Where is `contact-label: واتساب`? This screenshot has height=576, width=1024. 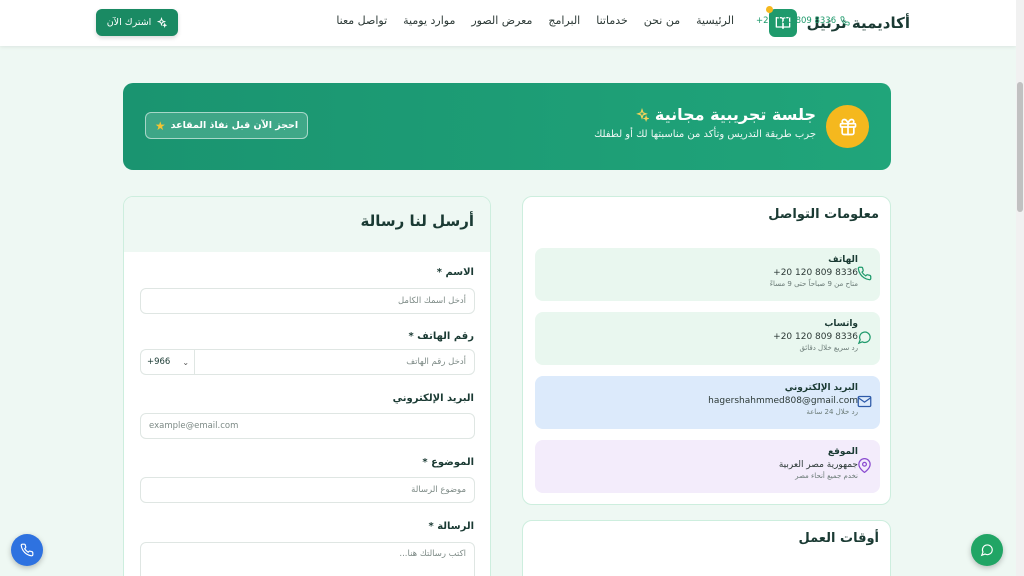
contact-label: واتساب is located at coordinates (841, 324).